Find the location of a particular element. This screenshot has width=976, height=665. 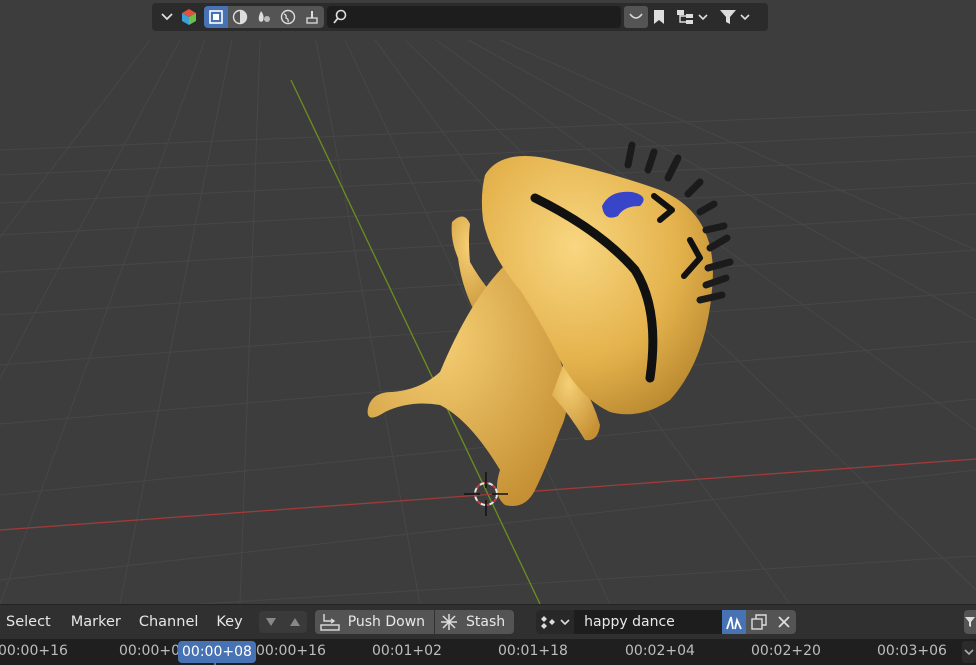

search-icon is located at coordinates (340, 16).